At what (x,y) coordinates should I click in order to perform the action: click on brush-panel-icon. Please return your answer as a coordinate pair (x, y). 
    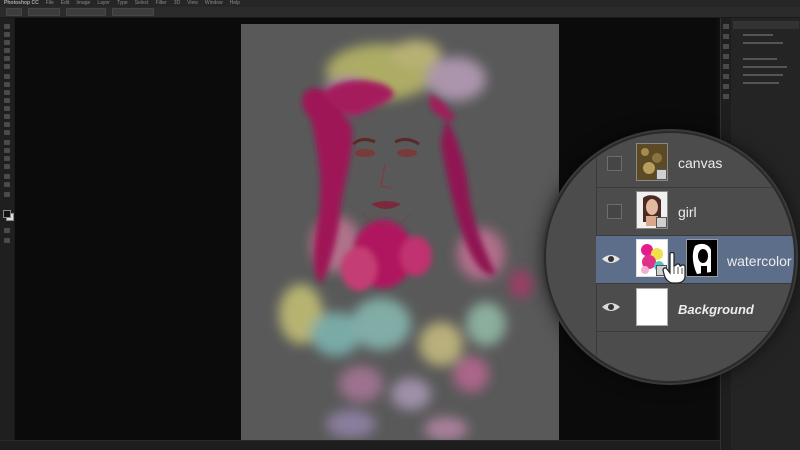
    Looking at the image, I should click on (726, 76).